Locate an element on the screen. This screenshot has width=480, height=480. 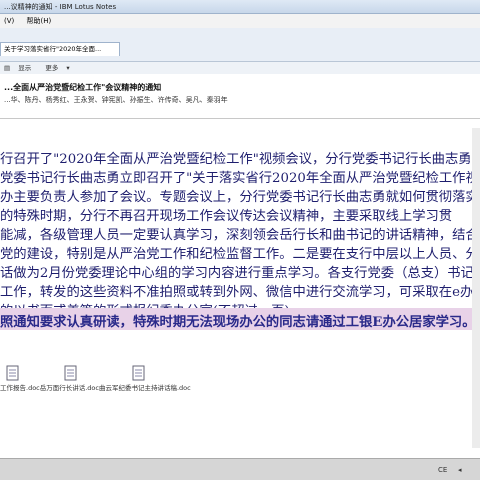
body-line: 行召开了"2020年全面从严治党暨纪检工作"视频会议，分行党委书记行长曲志勇 is located at coordinates (236, 159).